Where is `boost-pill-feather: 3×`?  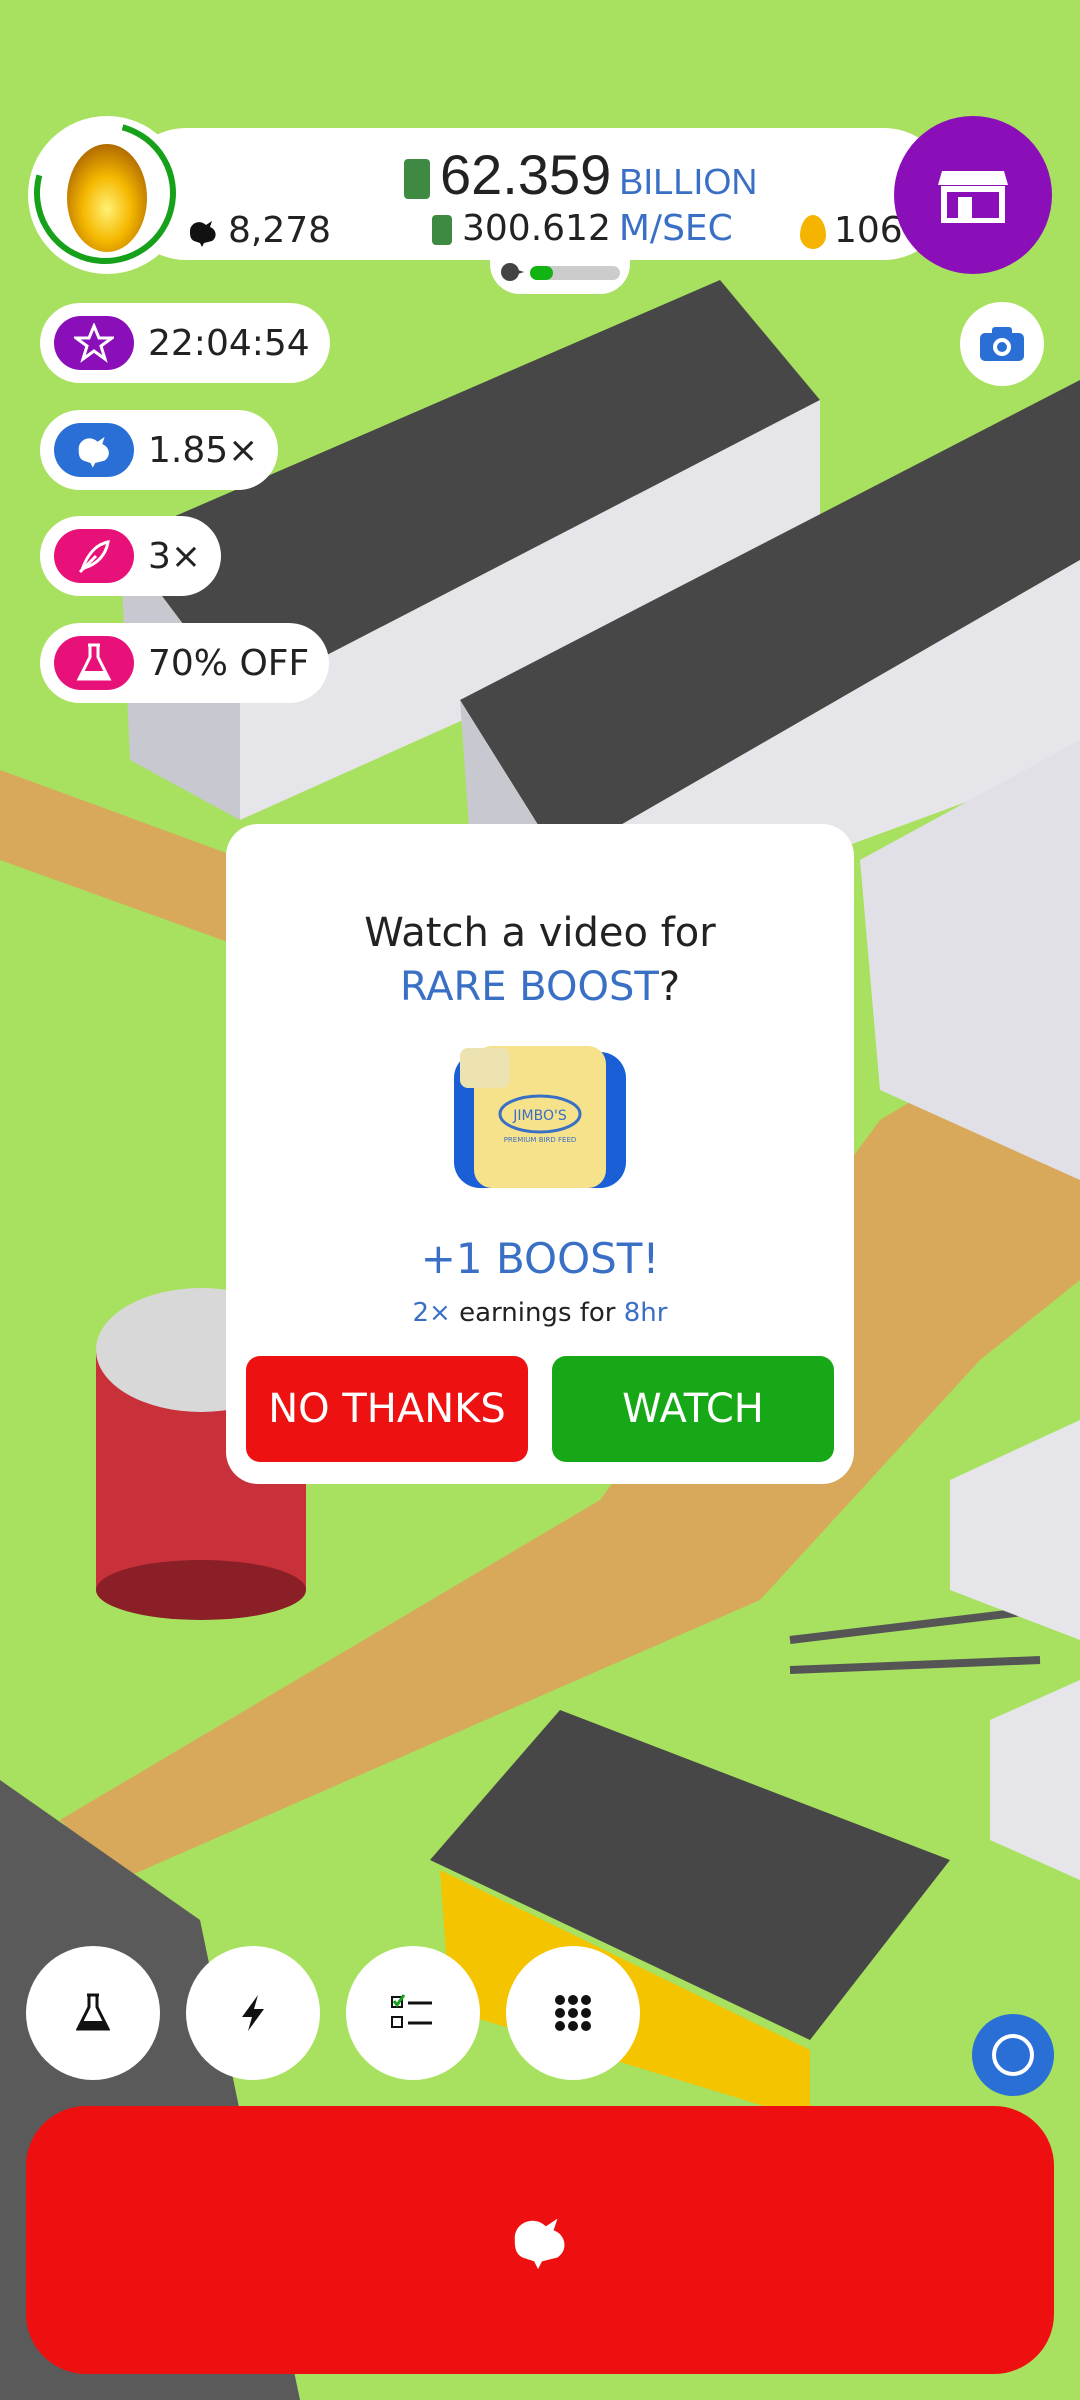 boost-pill-feather: 3× is located at coordinates (131, 556).